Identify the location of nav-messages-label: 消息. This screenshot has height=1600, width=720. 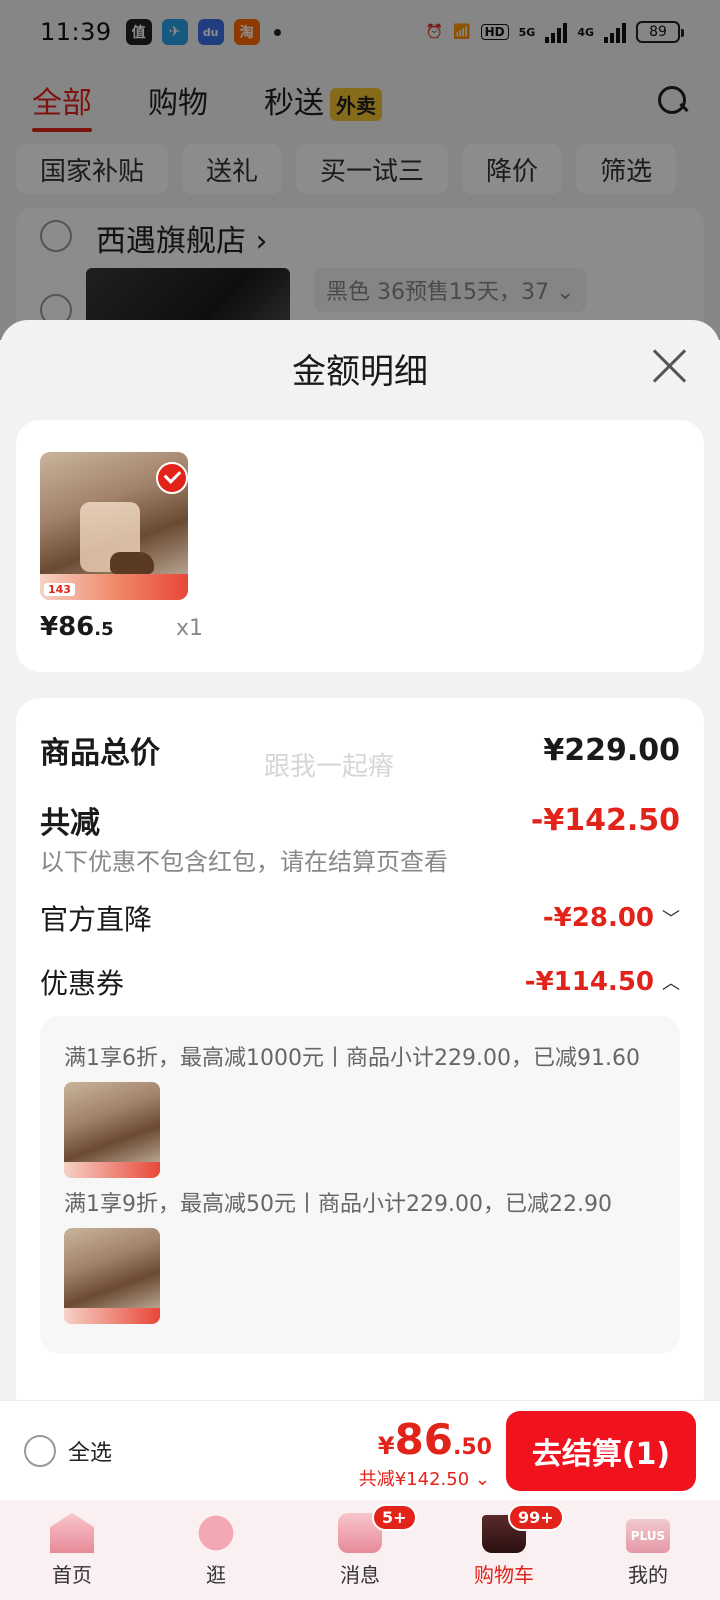
(360, 1575).